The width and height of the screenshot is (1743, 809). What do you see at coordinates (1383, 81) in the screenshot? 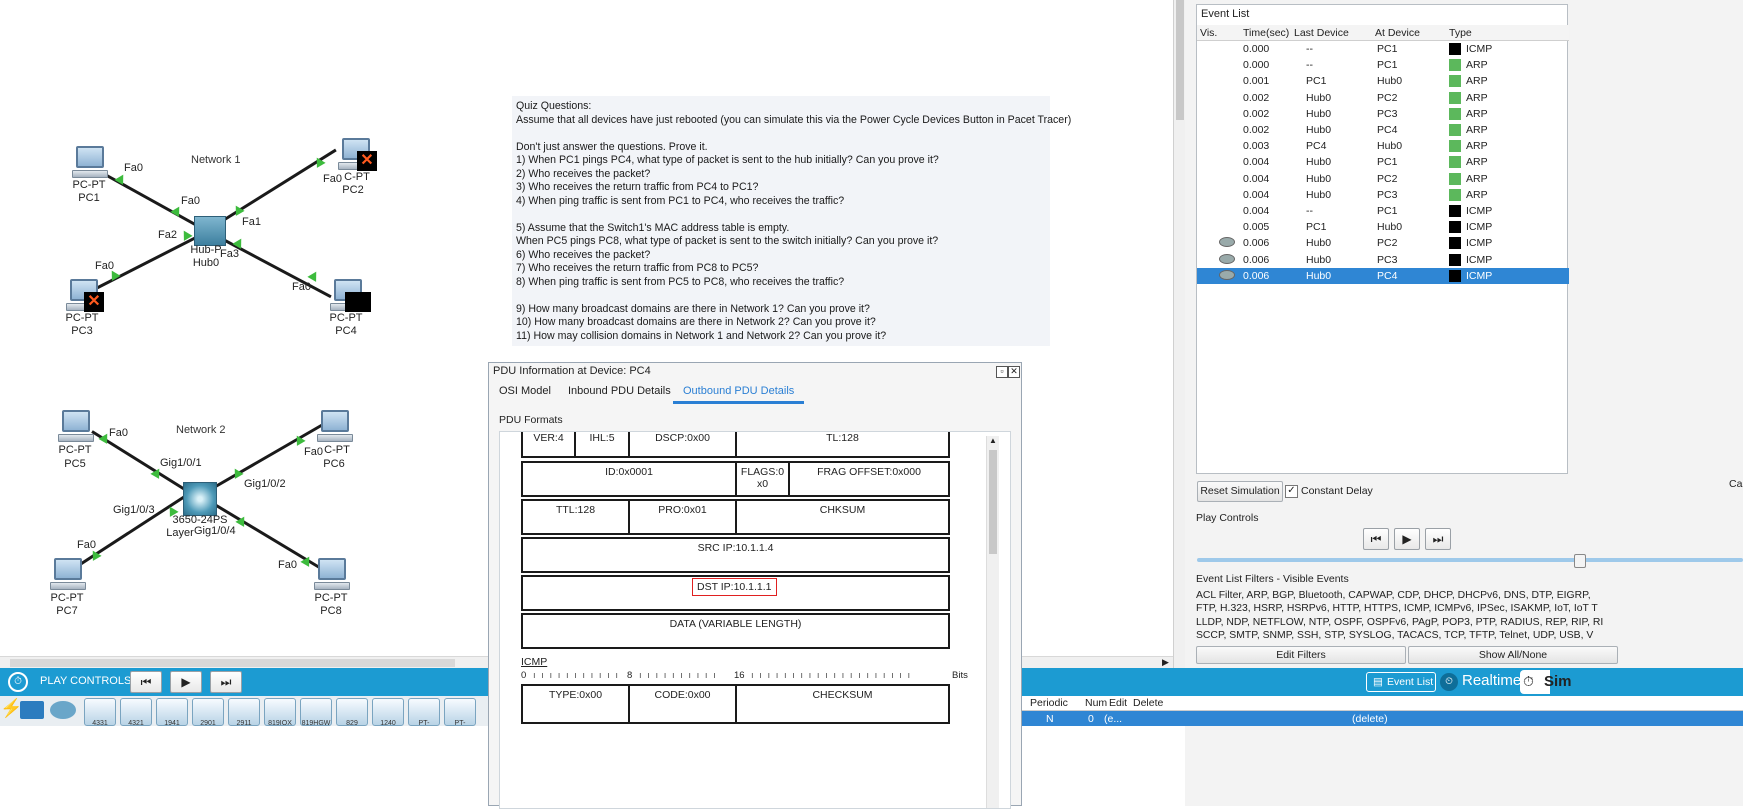
I see `event-row: 0.001 PC1 Hub0 ARP` at bounding box center [1383, 81].